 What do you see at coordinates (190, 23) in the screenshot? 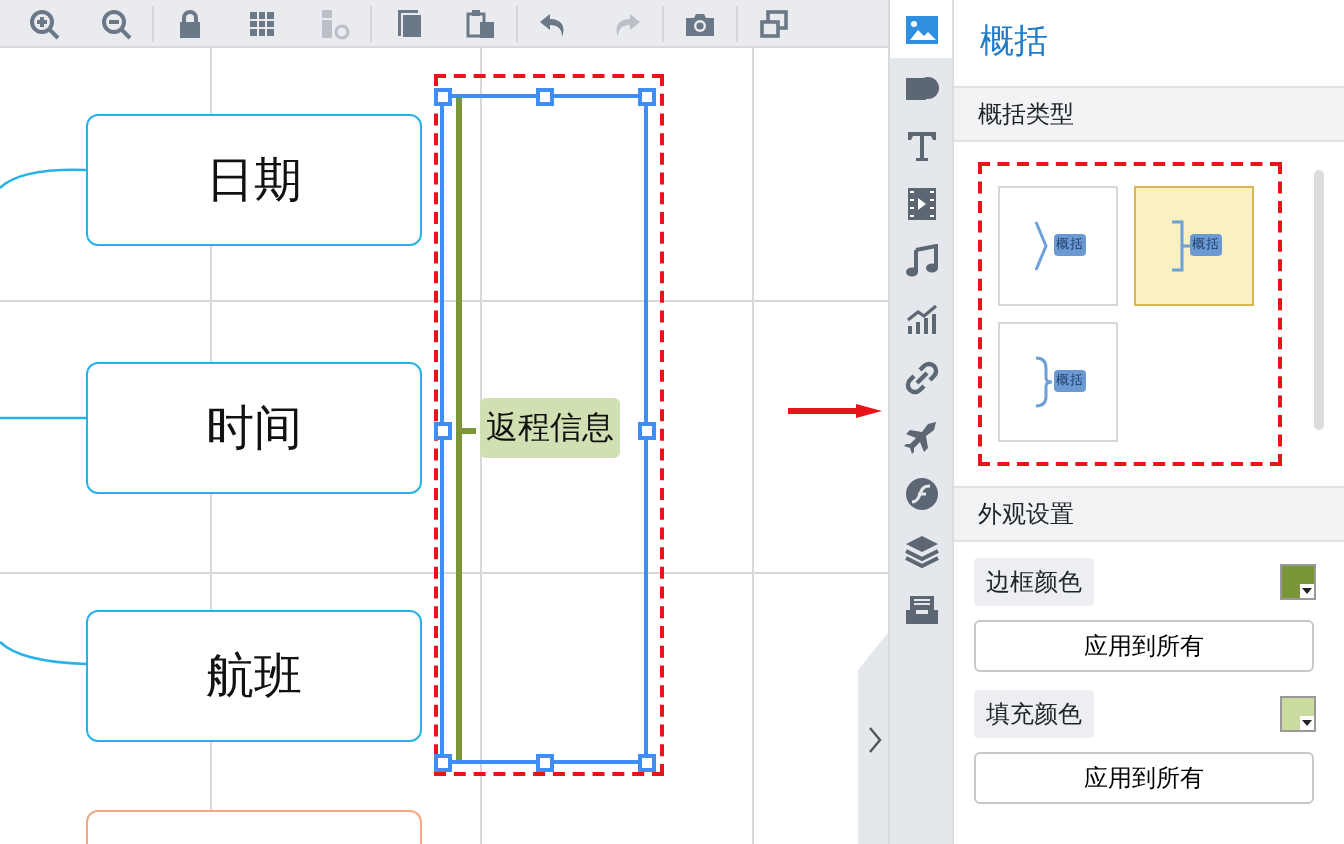
I see `lock-icon` at bounding box center [190, 23].